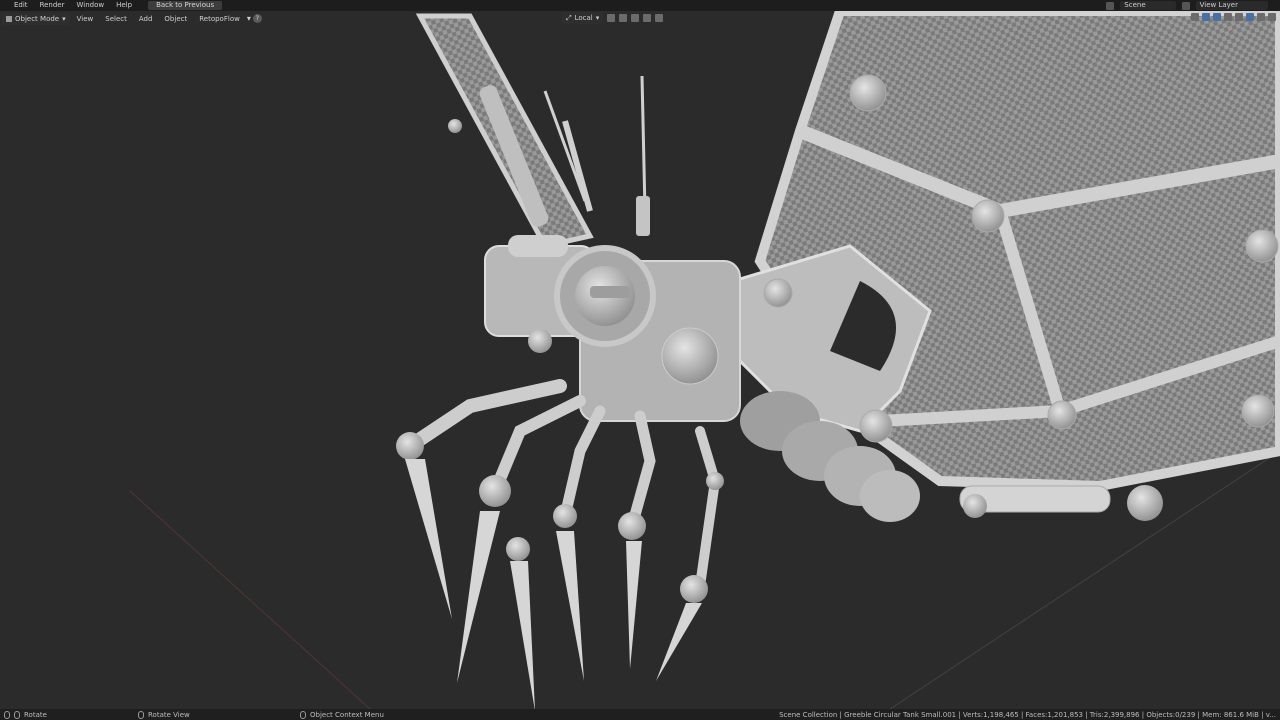 This screenshot has height=720, width=1280. What do you see at coordinates (1061, 503) in the screenshot?
I see `piston` at bounding box center [1061, 503].